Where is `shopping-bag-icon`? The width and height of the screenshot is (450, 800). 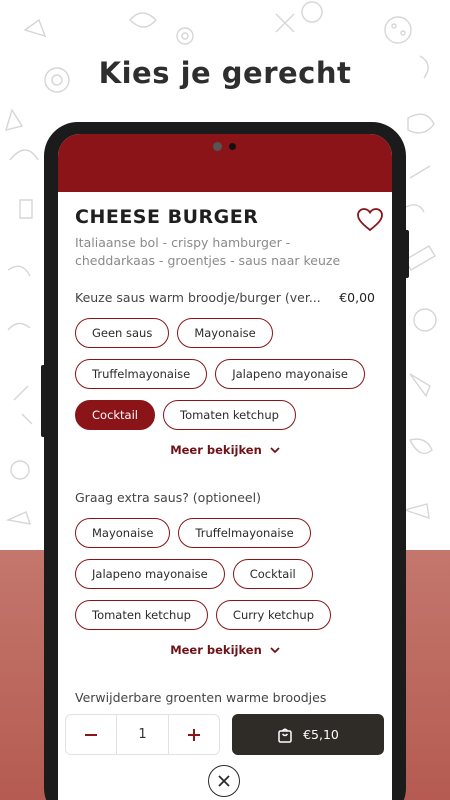
shopping-bag-icon is located at coordinates (285, 735).